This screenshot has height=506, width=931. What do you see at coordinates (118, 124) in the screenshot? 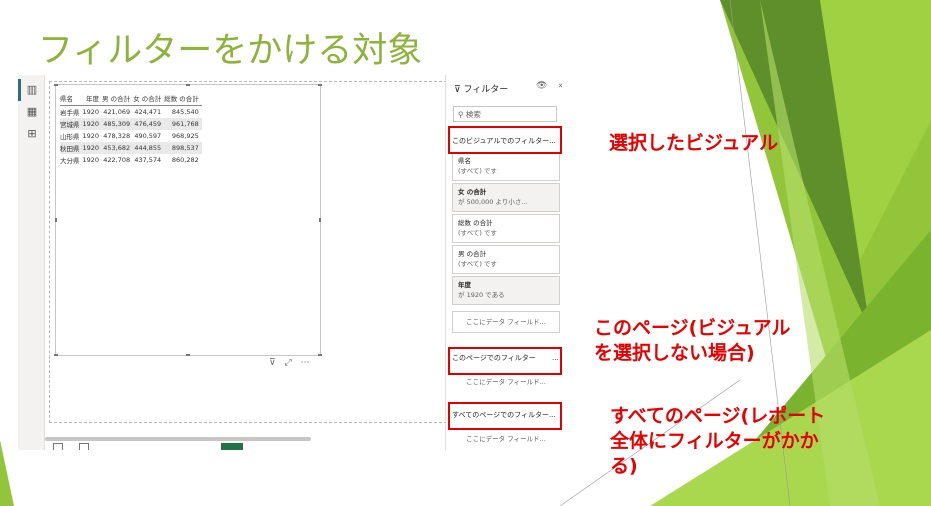
I see `table-cell: 485,309` at bounding box center [118, 124].